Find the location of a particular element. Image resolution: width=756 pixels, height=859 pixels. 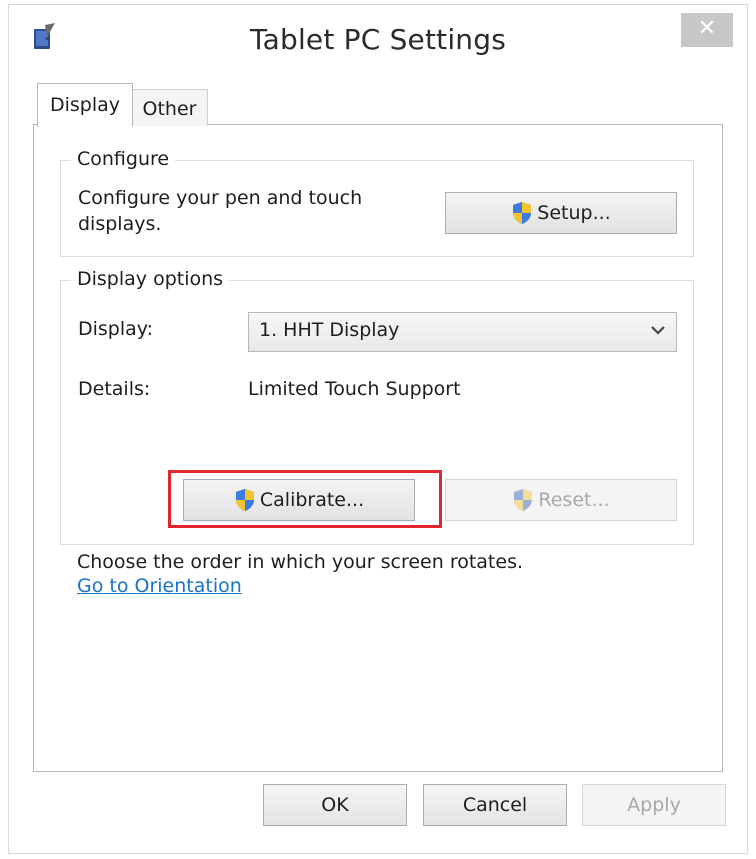

details-label: Details: is located at coordinates (114, 389).